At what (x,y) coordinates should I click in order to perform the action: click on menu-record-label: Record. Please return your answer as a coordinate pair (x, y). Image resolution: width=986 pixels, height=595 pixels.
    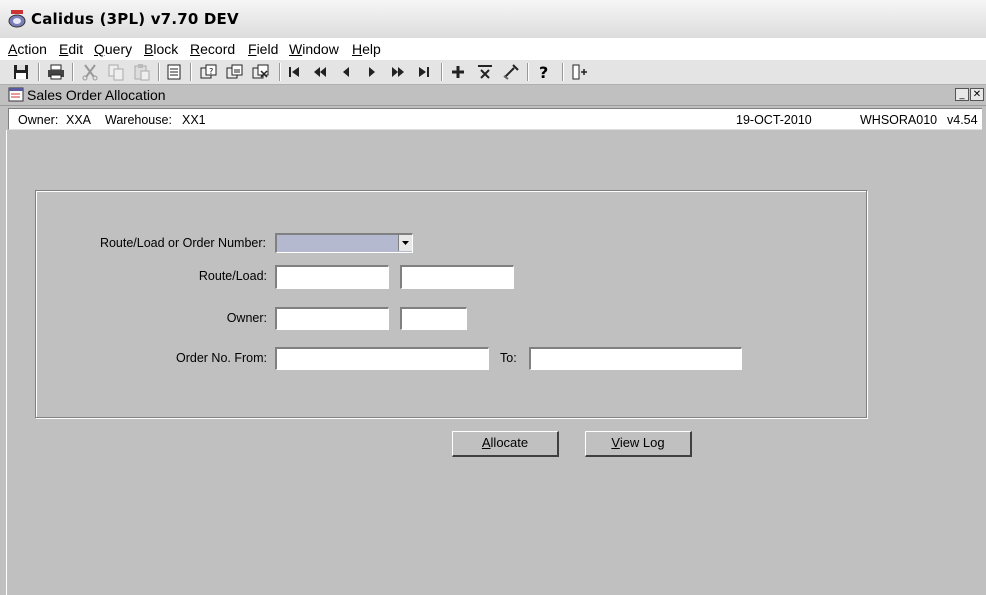
    Looking at the image, I should click on (213, 49).